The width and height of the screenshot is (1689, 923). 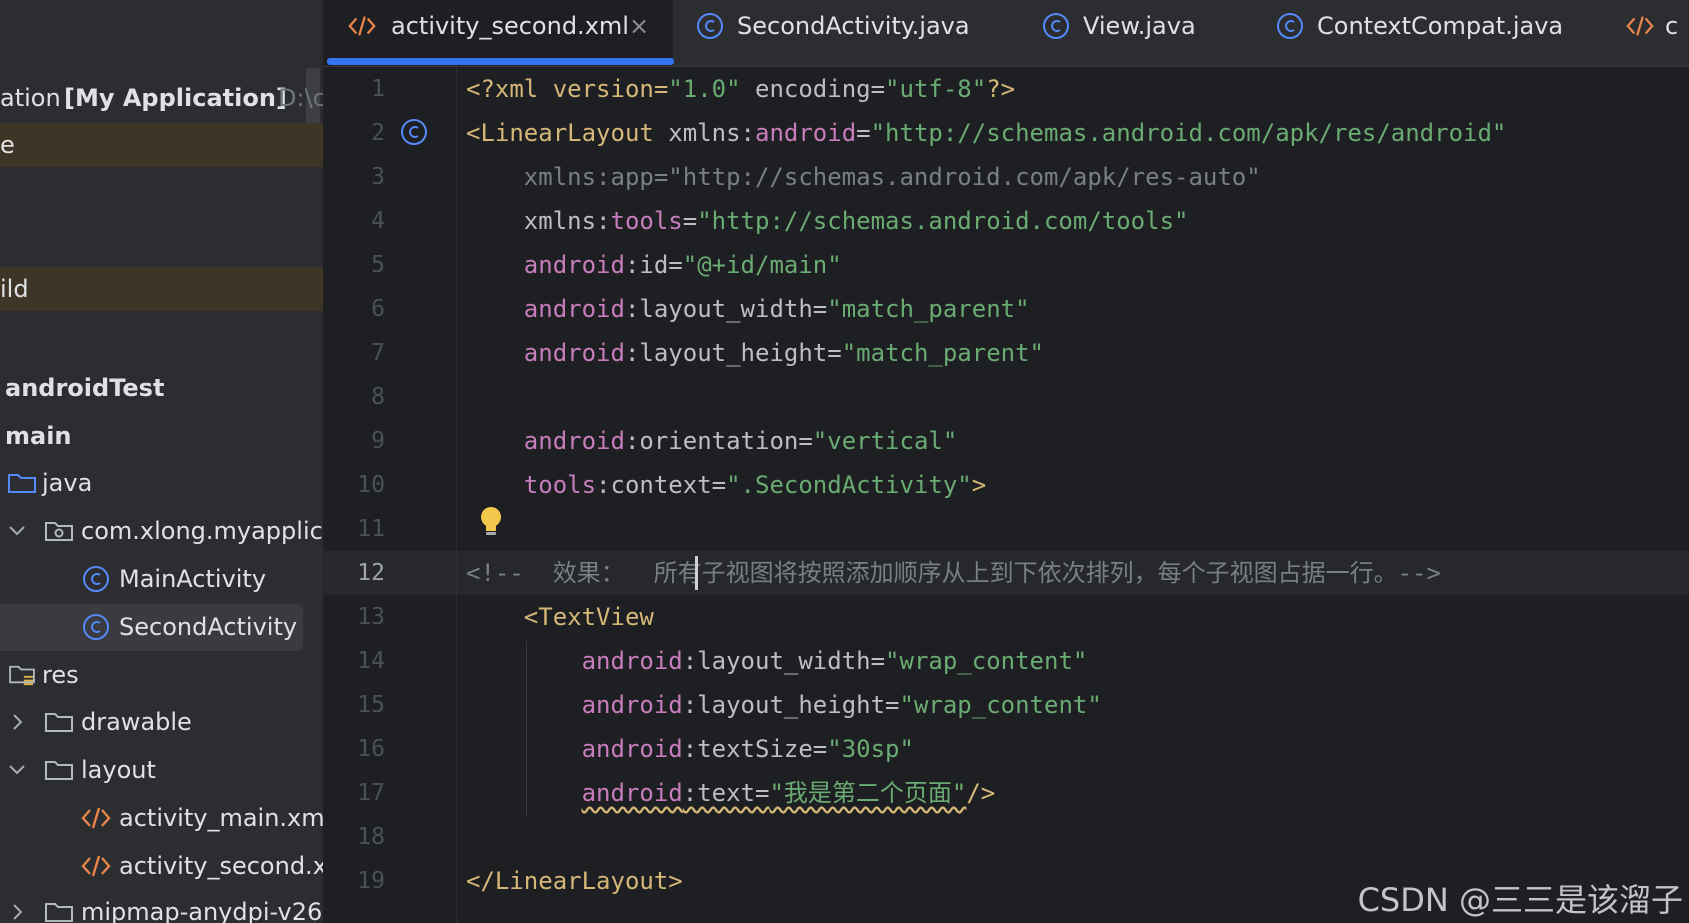 I want to click on class-gutter-icon, so click(x=414, y=132).